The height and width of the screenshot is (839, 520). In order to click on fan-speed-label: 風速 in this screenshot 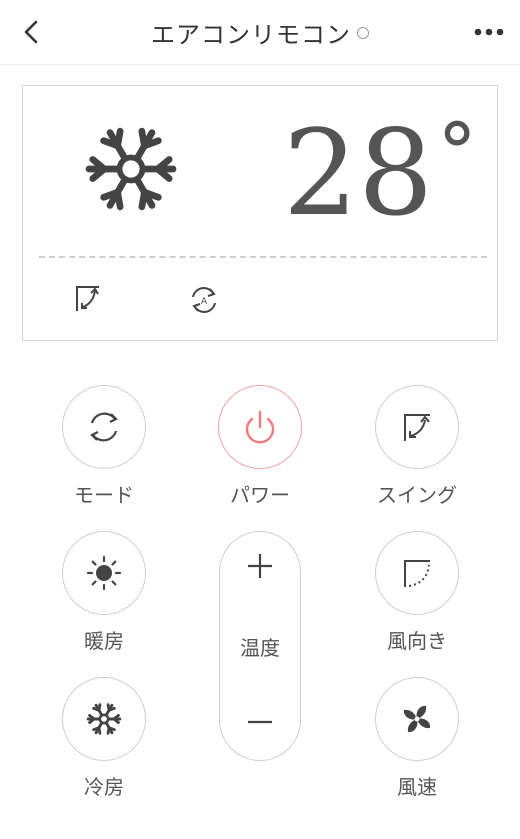, I will do `click(417, 787)`.